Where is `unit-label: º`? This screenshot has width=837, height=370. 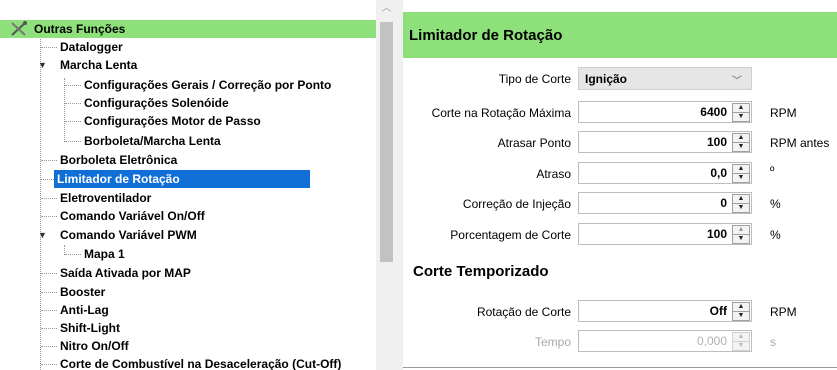
unit-label: º is located at coordinates (772, 171).